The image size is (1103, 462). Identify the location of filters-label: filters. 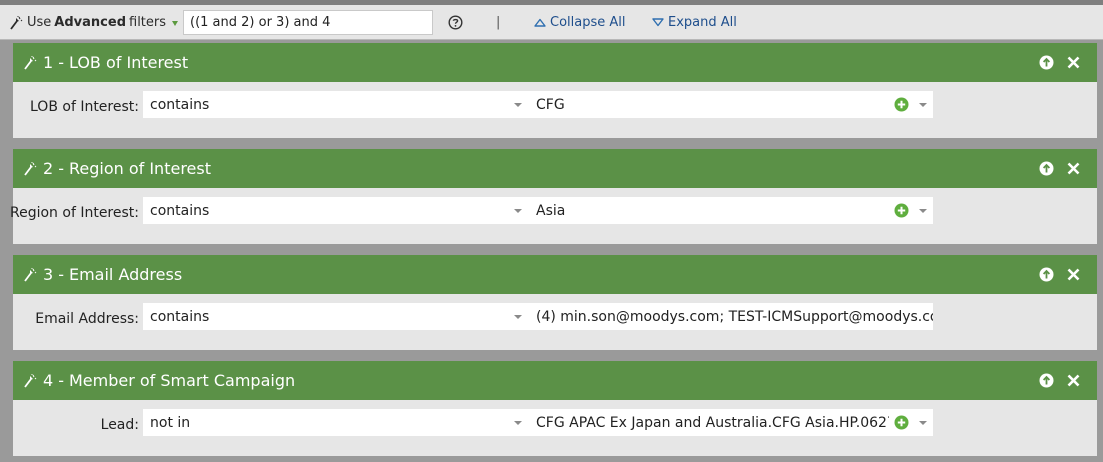
(148, 22).